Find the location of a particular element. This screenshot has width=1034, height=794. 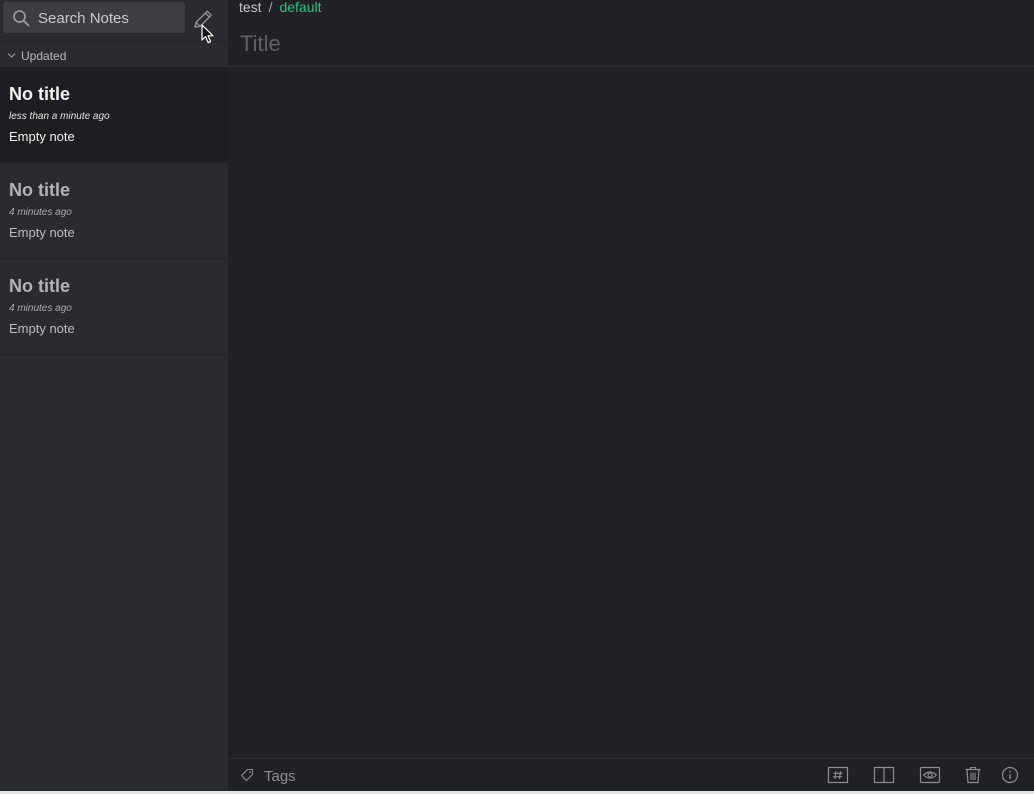

breadcrumb: test / default is located at coordinates (280, 7).